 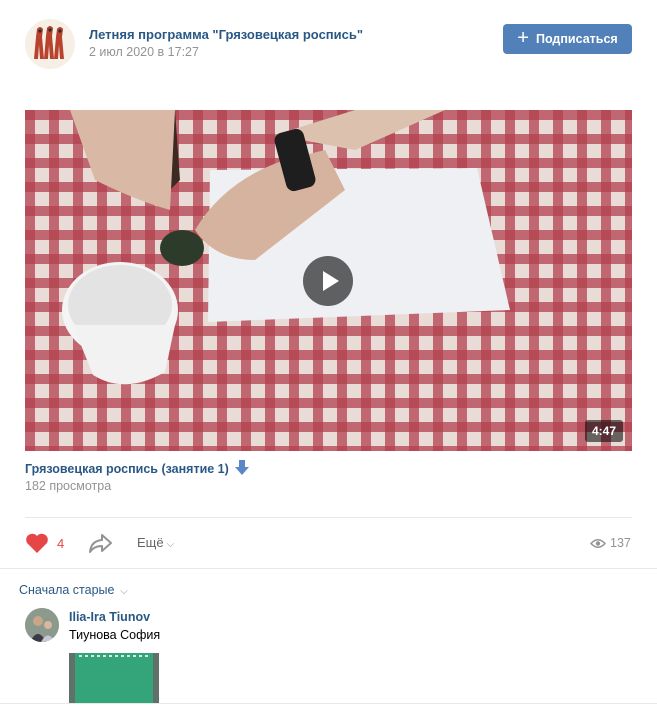 What do you see at coordinates (42, 625) in the screenshot?
I see `comment-author-avatar` at bounding box center [42, 625].